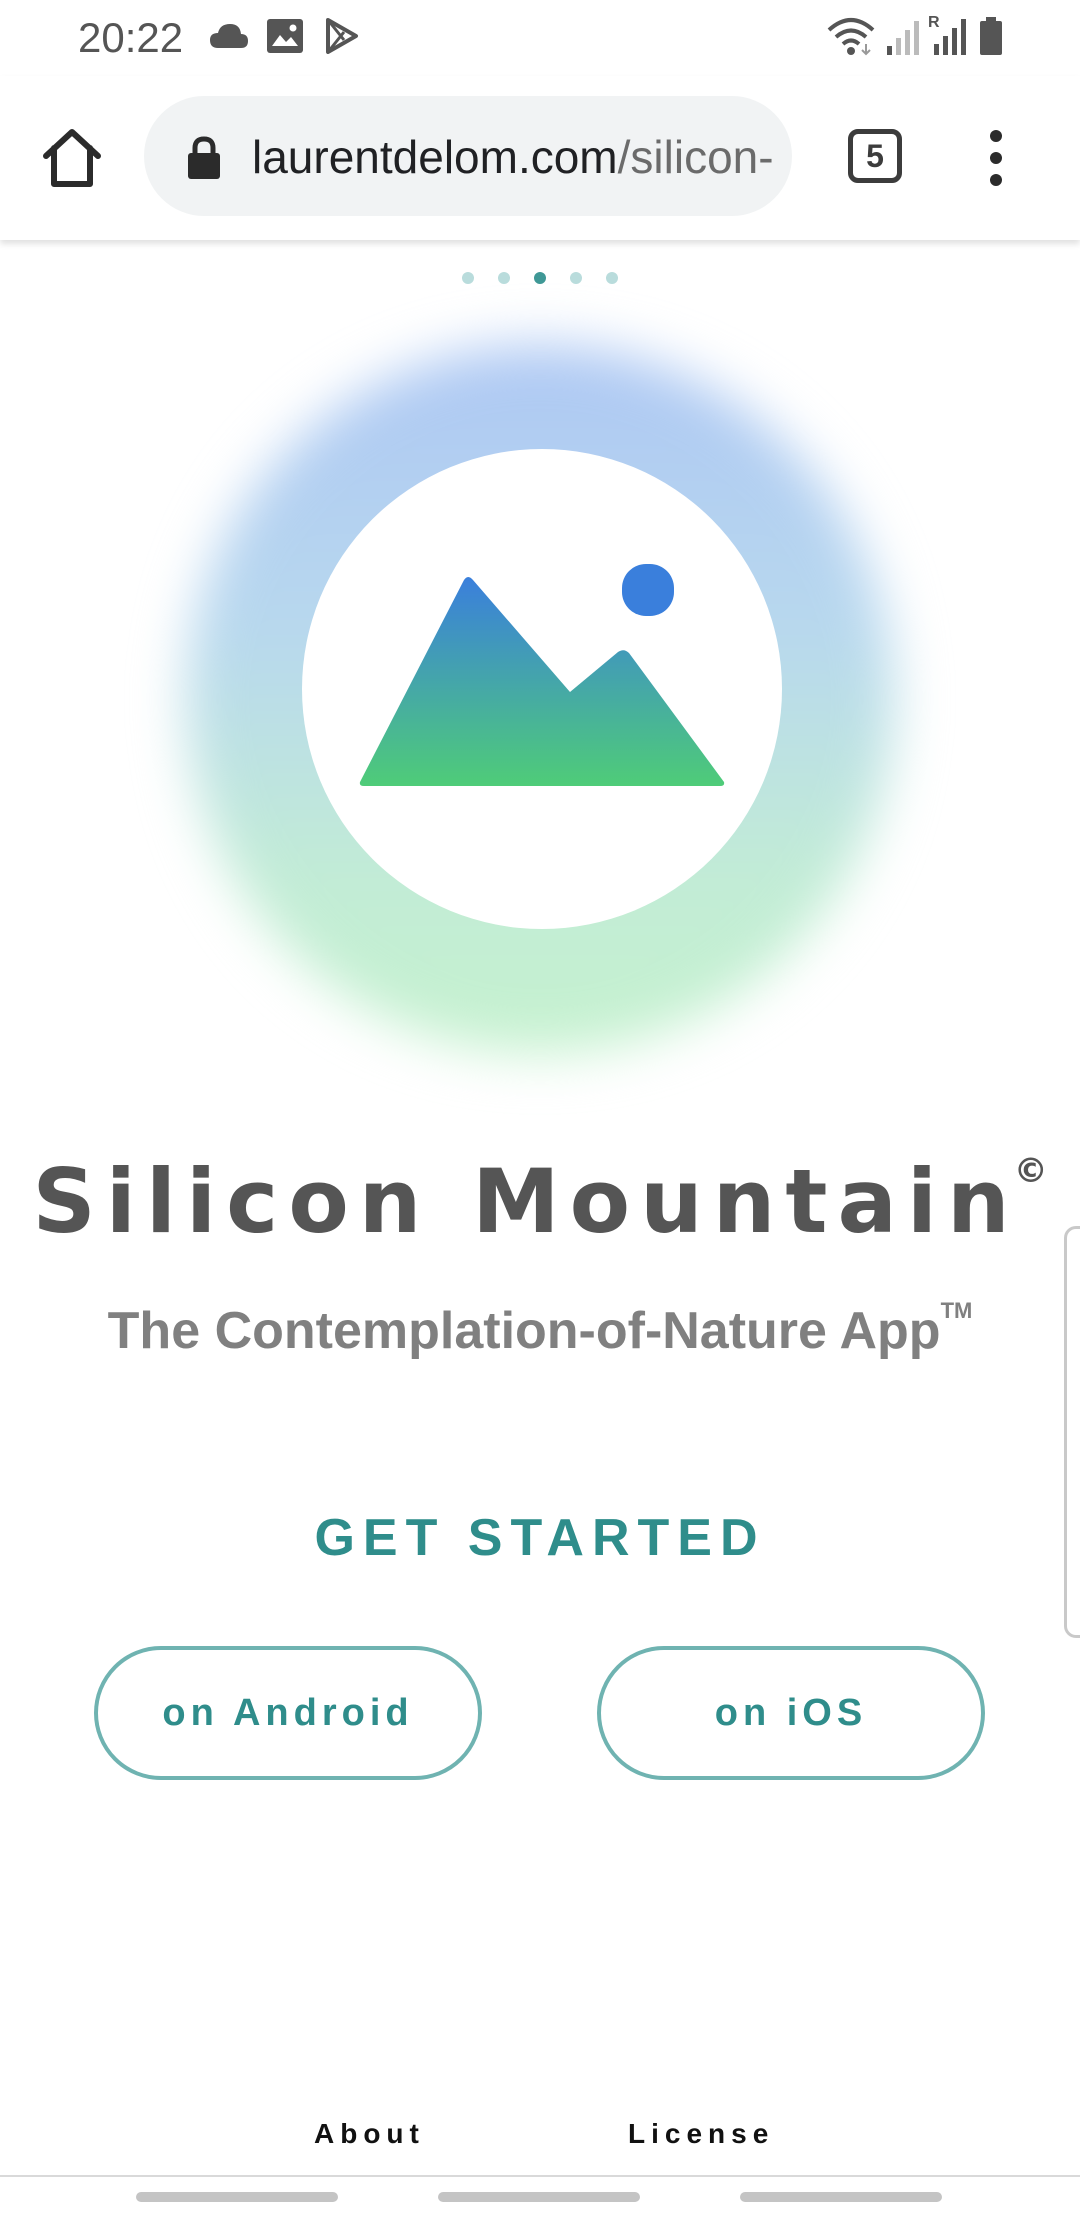  What do you see at coordinates (288, 1713) in the screenshot?
I see `android-button: on Android` at bounding box center [288, 1713].